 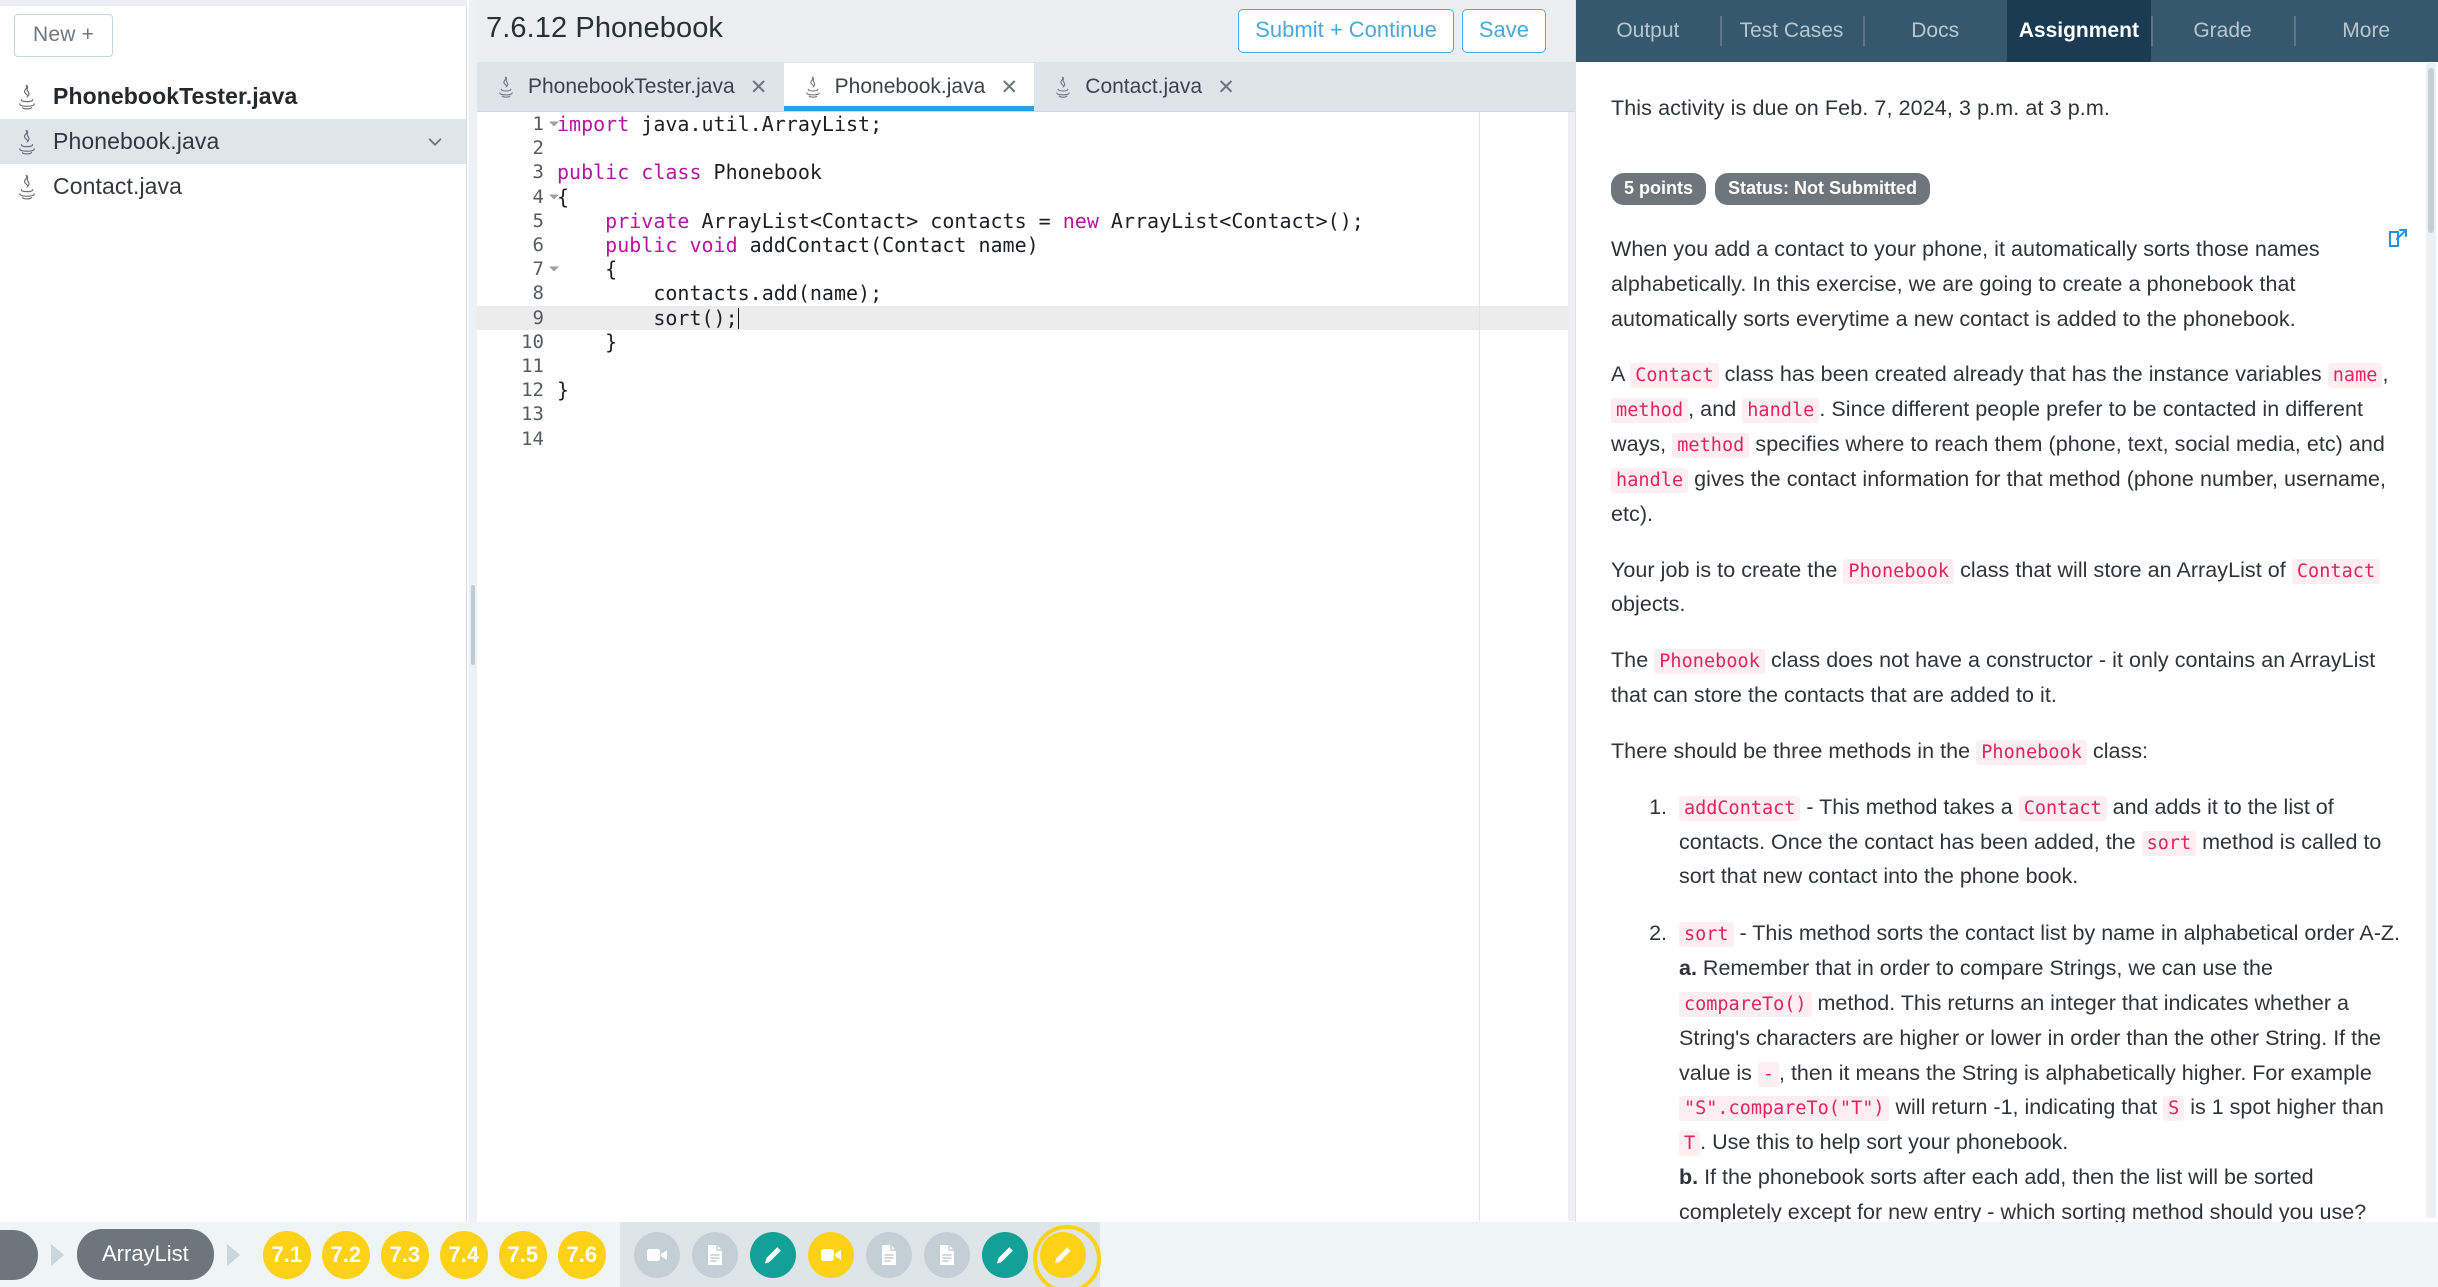 I want to click on assignment-scrollbar, so click(x=2431, y=640).